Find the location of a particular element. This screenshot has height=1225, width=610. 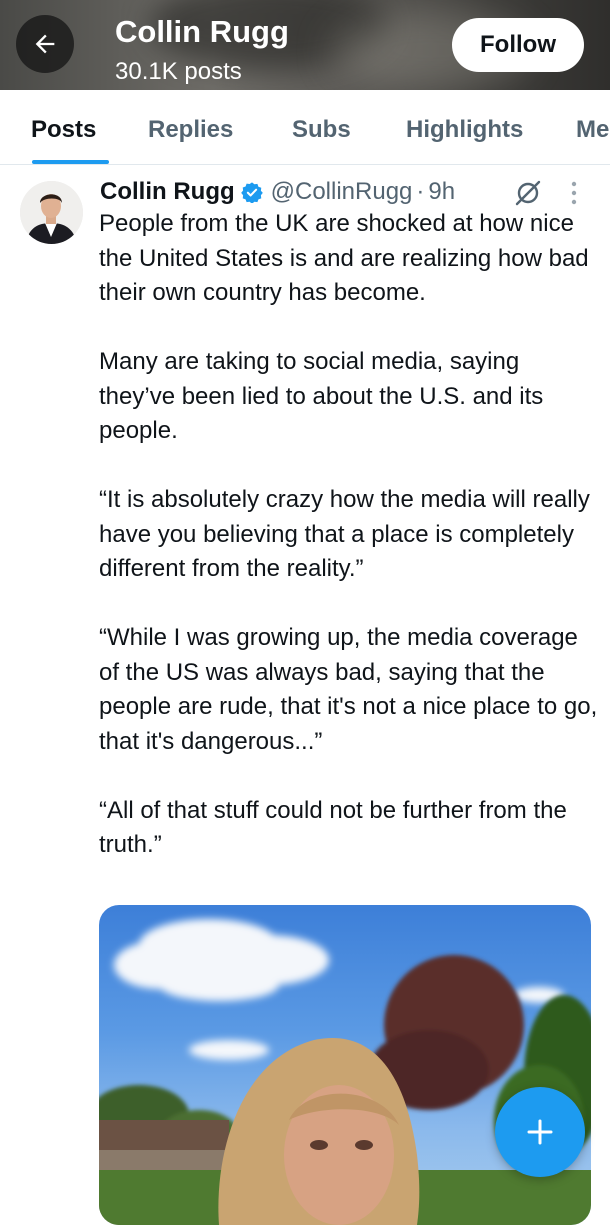

back-button is located at coordinates (45, 44).